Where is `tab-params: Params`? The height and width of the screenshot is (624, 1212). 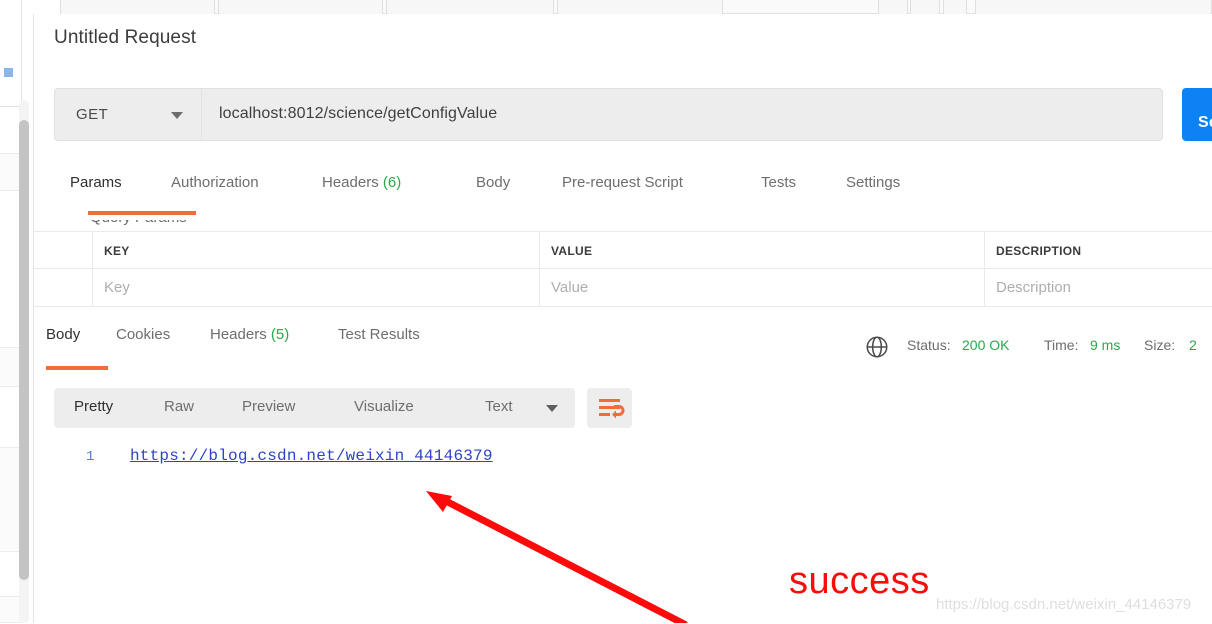
tab-params: Params is located at coordinates (96, 182).